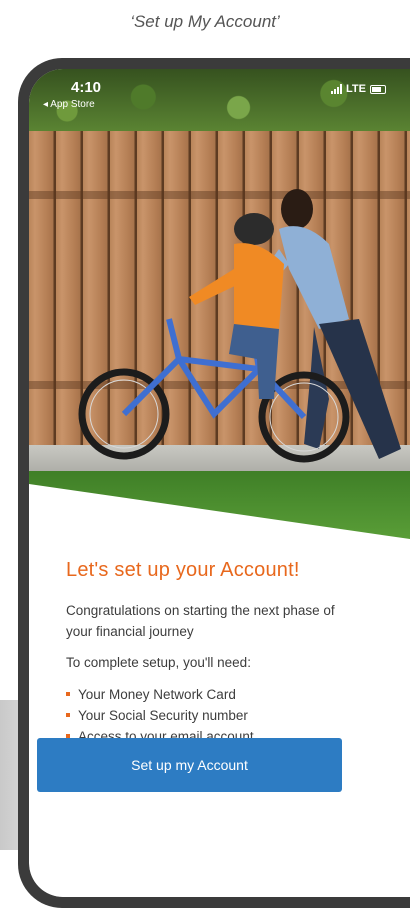 The height and width of the screenshot is (911, 410). What do you see at coordinates (337, 89) in the screenshot?
I see `signal-icon` at bounding box center [337, 89].